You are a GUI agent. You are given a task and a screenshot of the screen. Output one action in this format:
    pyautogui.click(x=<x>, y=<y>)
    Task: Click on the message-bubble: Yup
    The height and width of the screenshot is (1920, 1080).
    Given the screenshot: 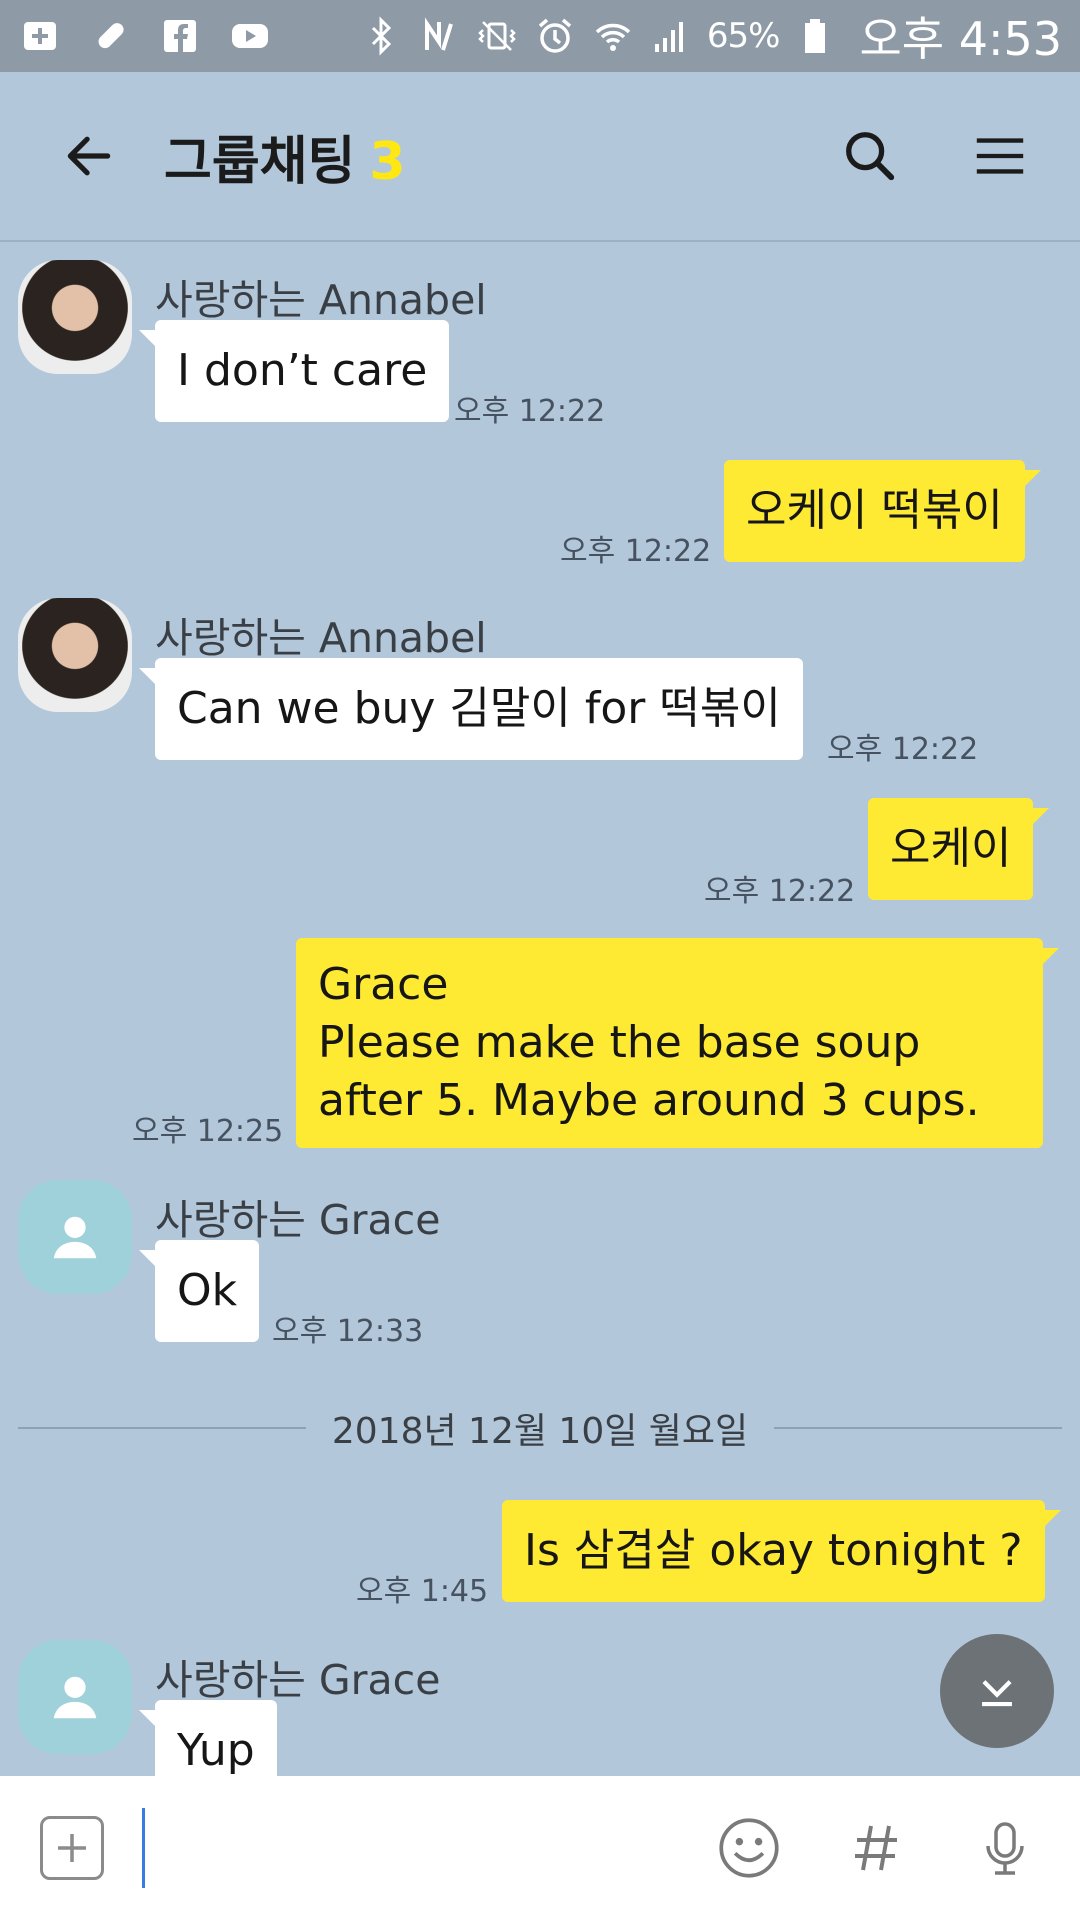 What is the action you would take?
    pyautogui.click(x=208, y=1738)
    